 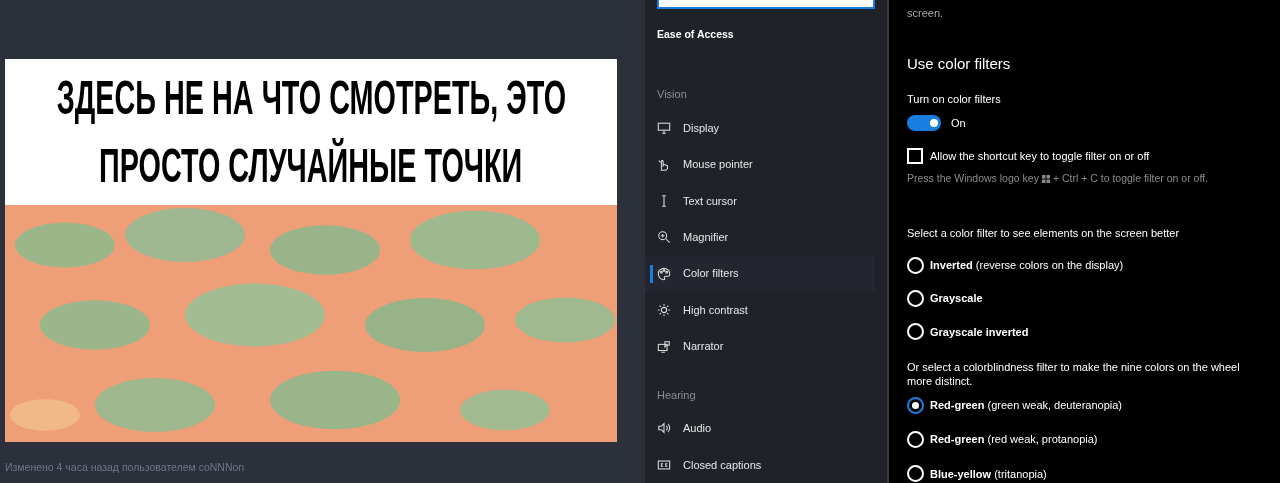 What do you see at coordinates (1014, 440) in the screenshot?
I see `radio-label: Red-green (red weak, protanopia)` at bounding box center [1014, 440].